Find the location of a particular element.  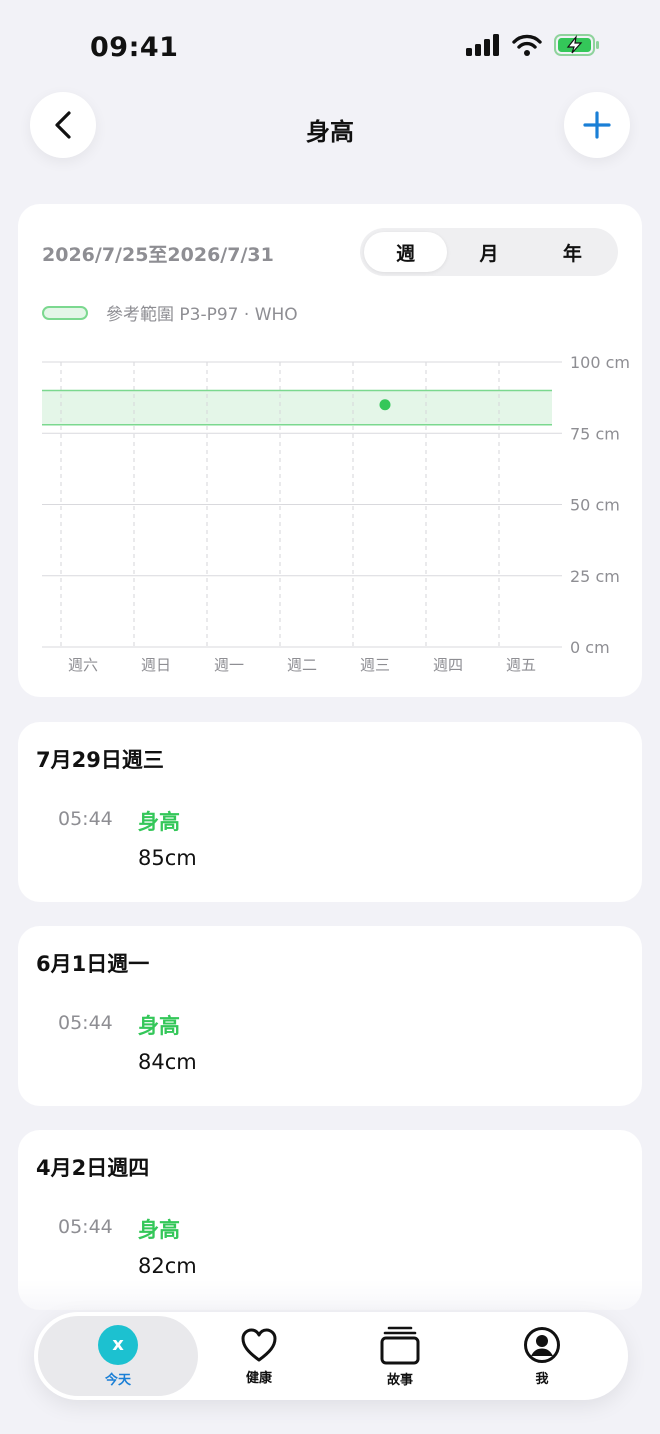

battery-charging-icon is located at coordinates (576, 45).